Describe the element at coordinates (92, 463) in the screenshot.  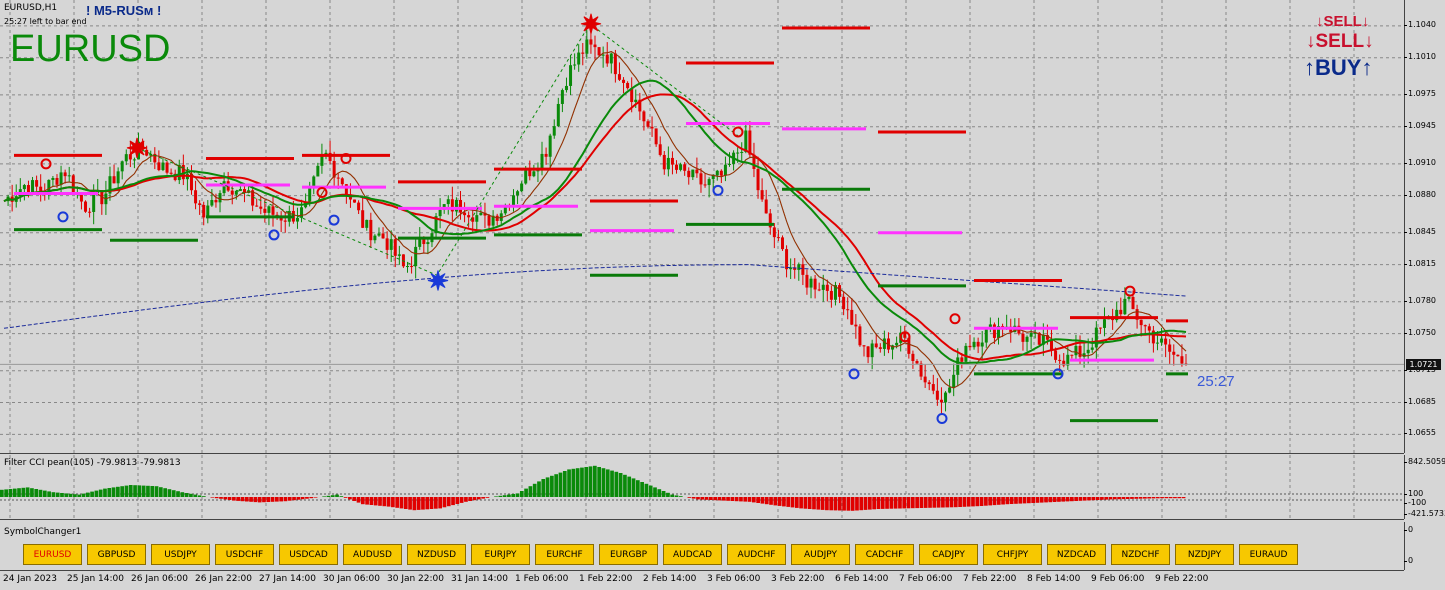
I see `cci-label: Filter CCI pean(105) -79.9813 -79.9813` at that location.